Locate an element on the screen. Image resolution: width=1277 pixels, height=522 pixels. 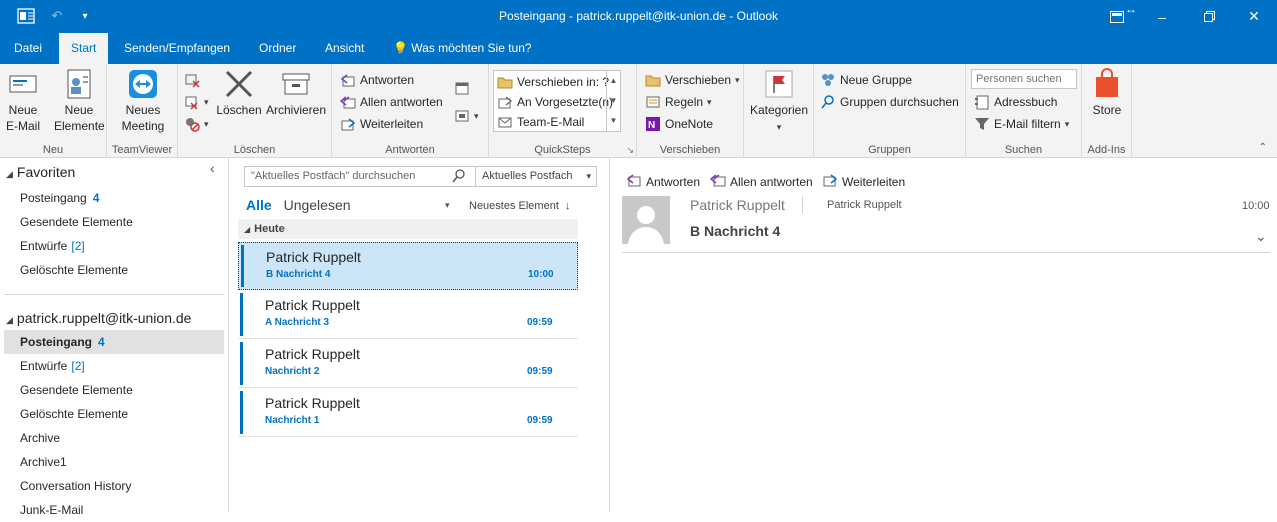
favorite-posteingang: Posteingang 4 is located at coordinates (114, 198).